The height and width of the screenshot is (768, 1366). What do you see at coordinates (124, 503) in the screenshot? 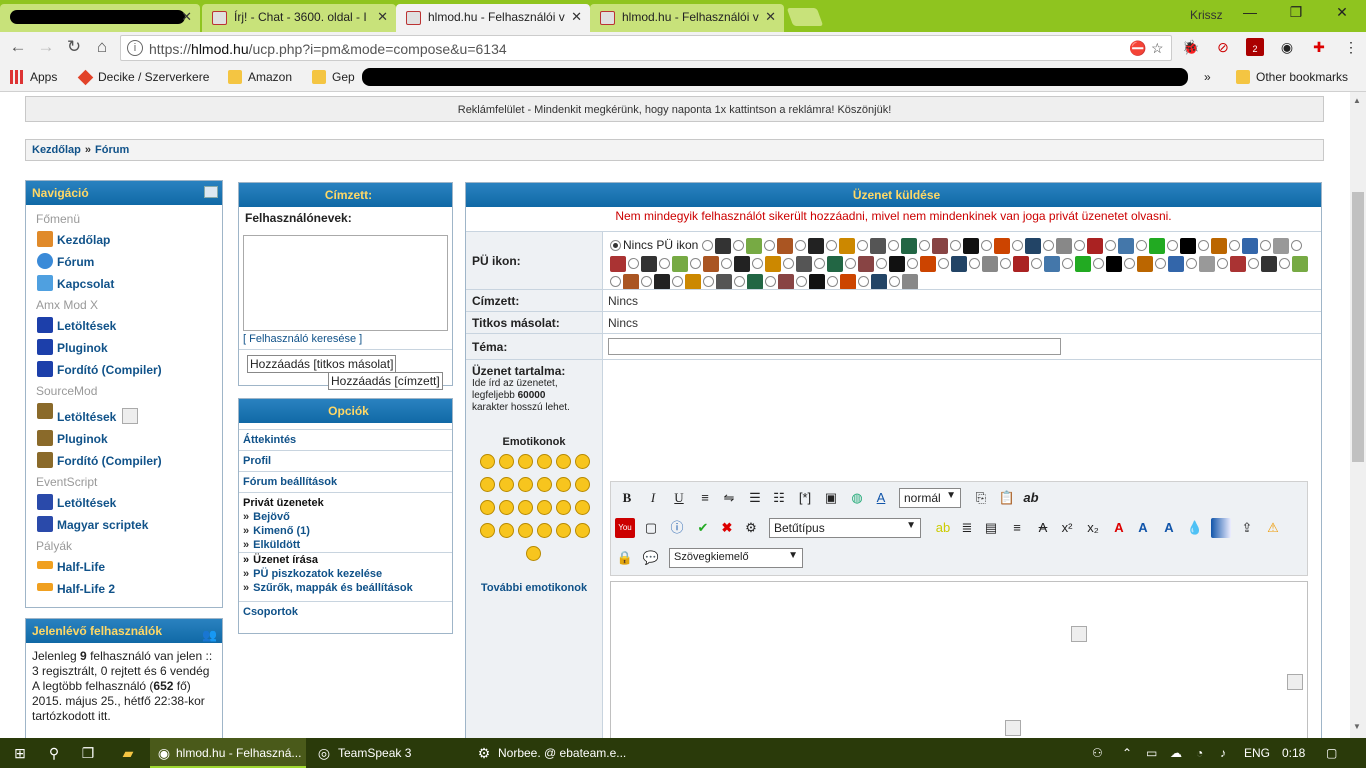
I see `nav-es-downloads: Letöltések` at bounding box center [124, 503].